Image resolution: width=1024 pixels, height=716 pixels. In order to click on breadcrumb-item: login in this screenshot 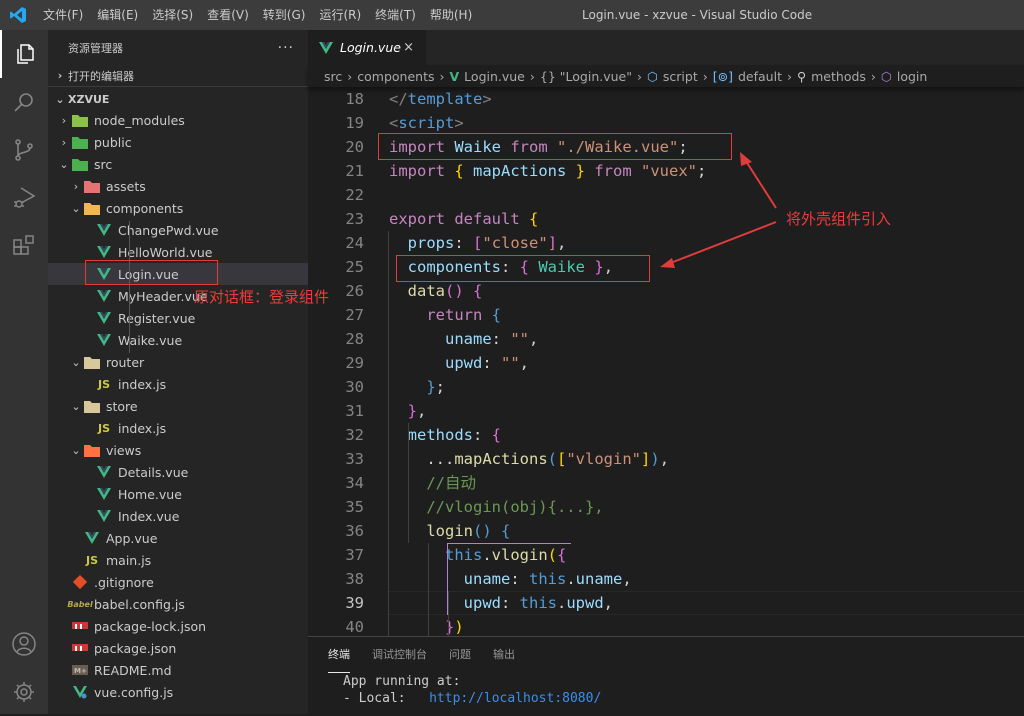, I will do `click(912, 76)`.